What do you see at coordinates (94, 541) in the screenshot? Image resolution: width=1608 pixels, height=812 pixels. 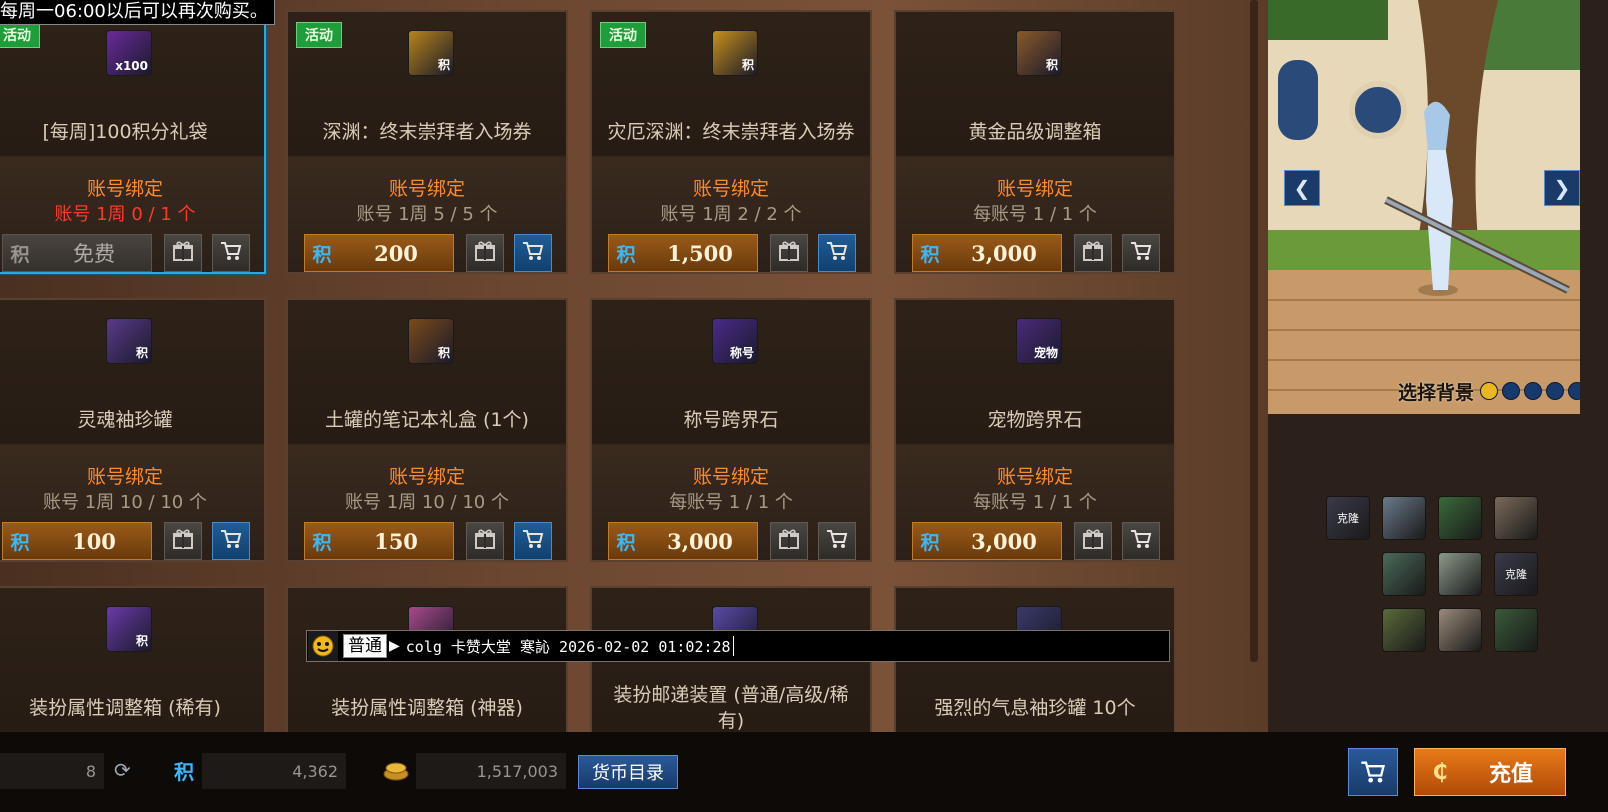 I see `price-value: 100` at bounding box center [94, 541].